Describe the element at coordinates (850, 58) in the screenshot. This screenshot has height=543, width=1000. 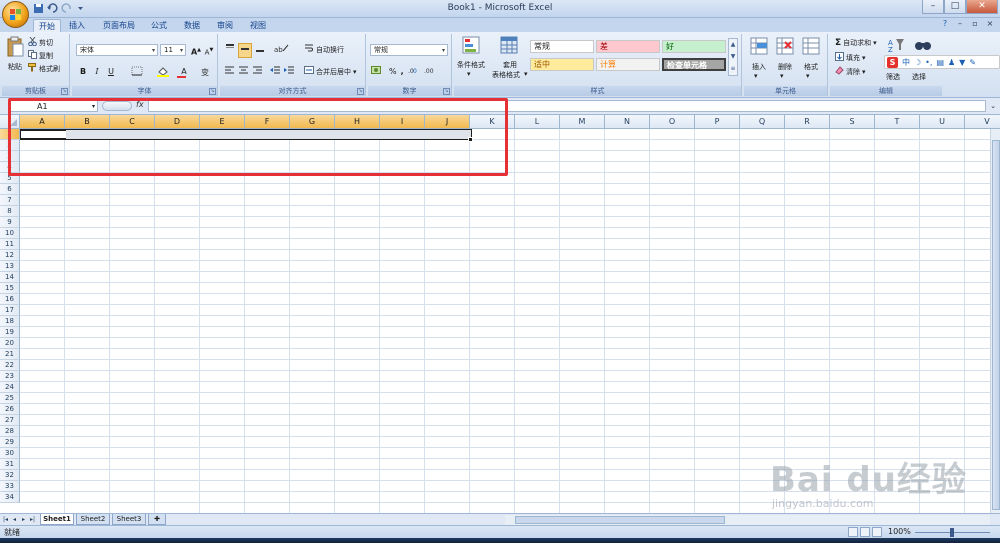
I see `fill-button: 填充 ▾` at that location.